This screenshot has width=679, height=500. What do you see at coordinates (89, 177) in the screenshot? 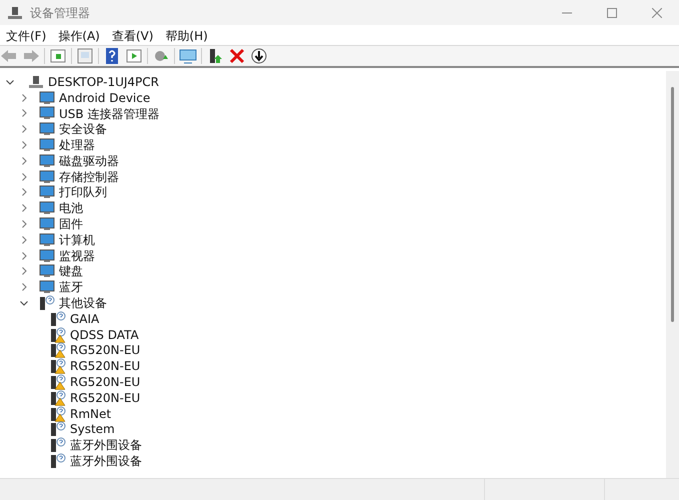
I see `tree-item: 存储控制器` at bounding box center [89, 177].